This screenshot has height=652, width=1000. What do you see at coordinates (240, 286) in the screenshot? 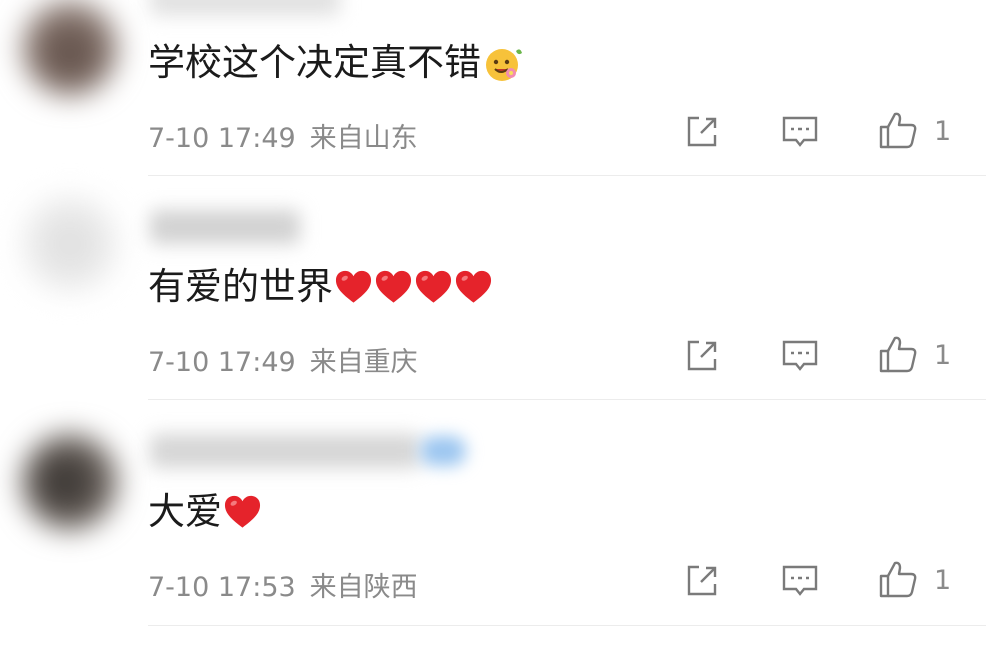
I see `comment-text-value: 有爱的世界` at bounding box center [240, 286].